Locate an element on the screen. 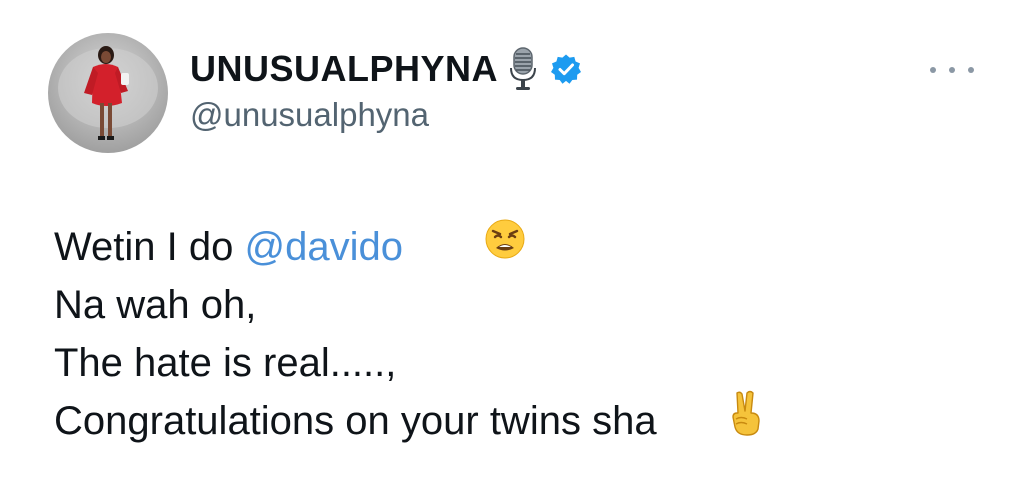 This screenshot has width=1024, height=491. author-name-row: UNUSUALPHYNA is located at coordinates (386, 69).